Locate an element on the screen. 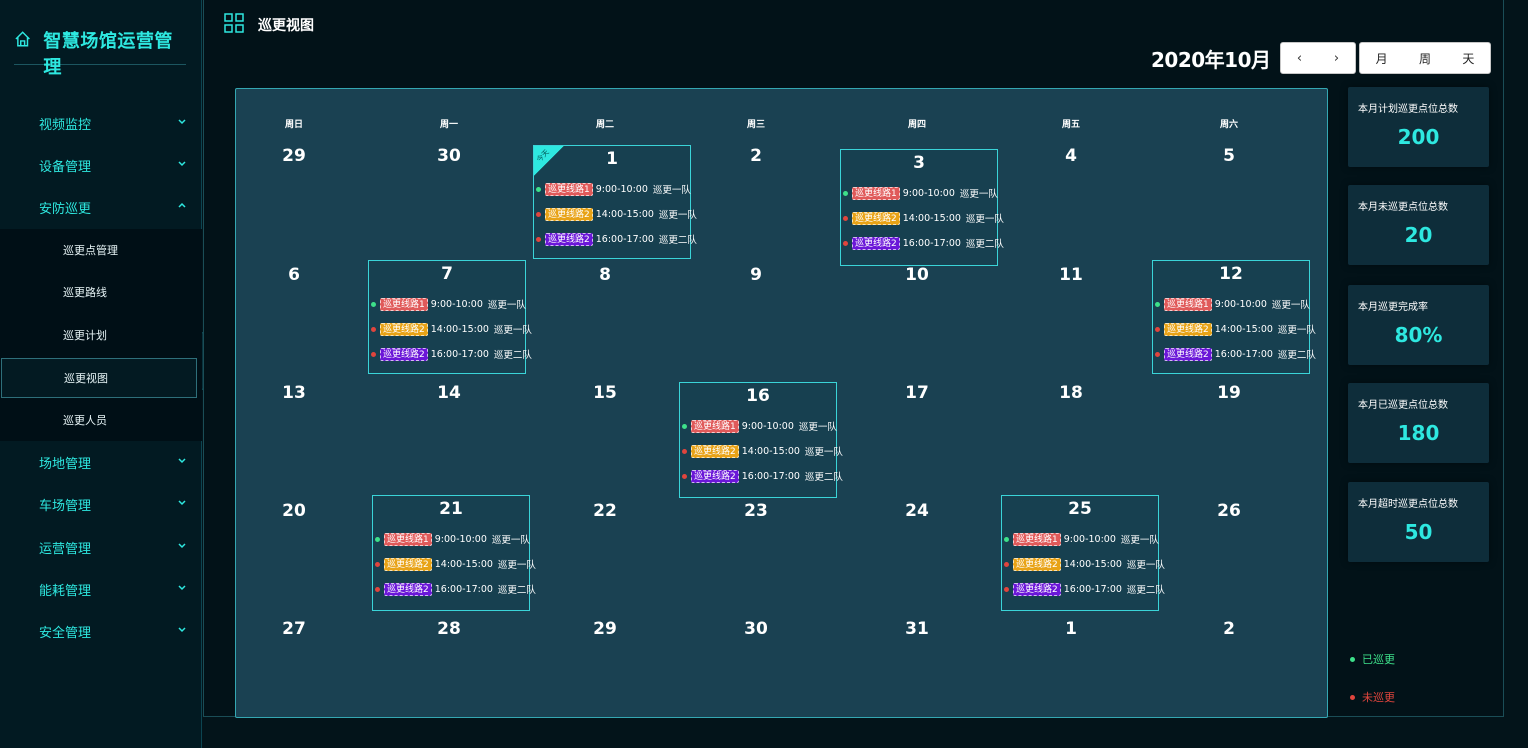 The image size is (1528, 748). calendar-day: 24 is located at coordinates (917, 511).